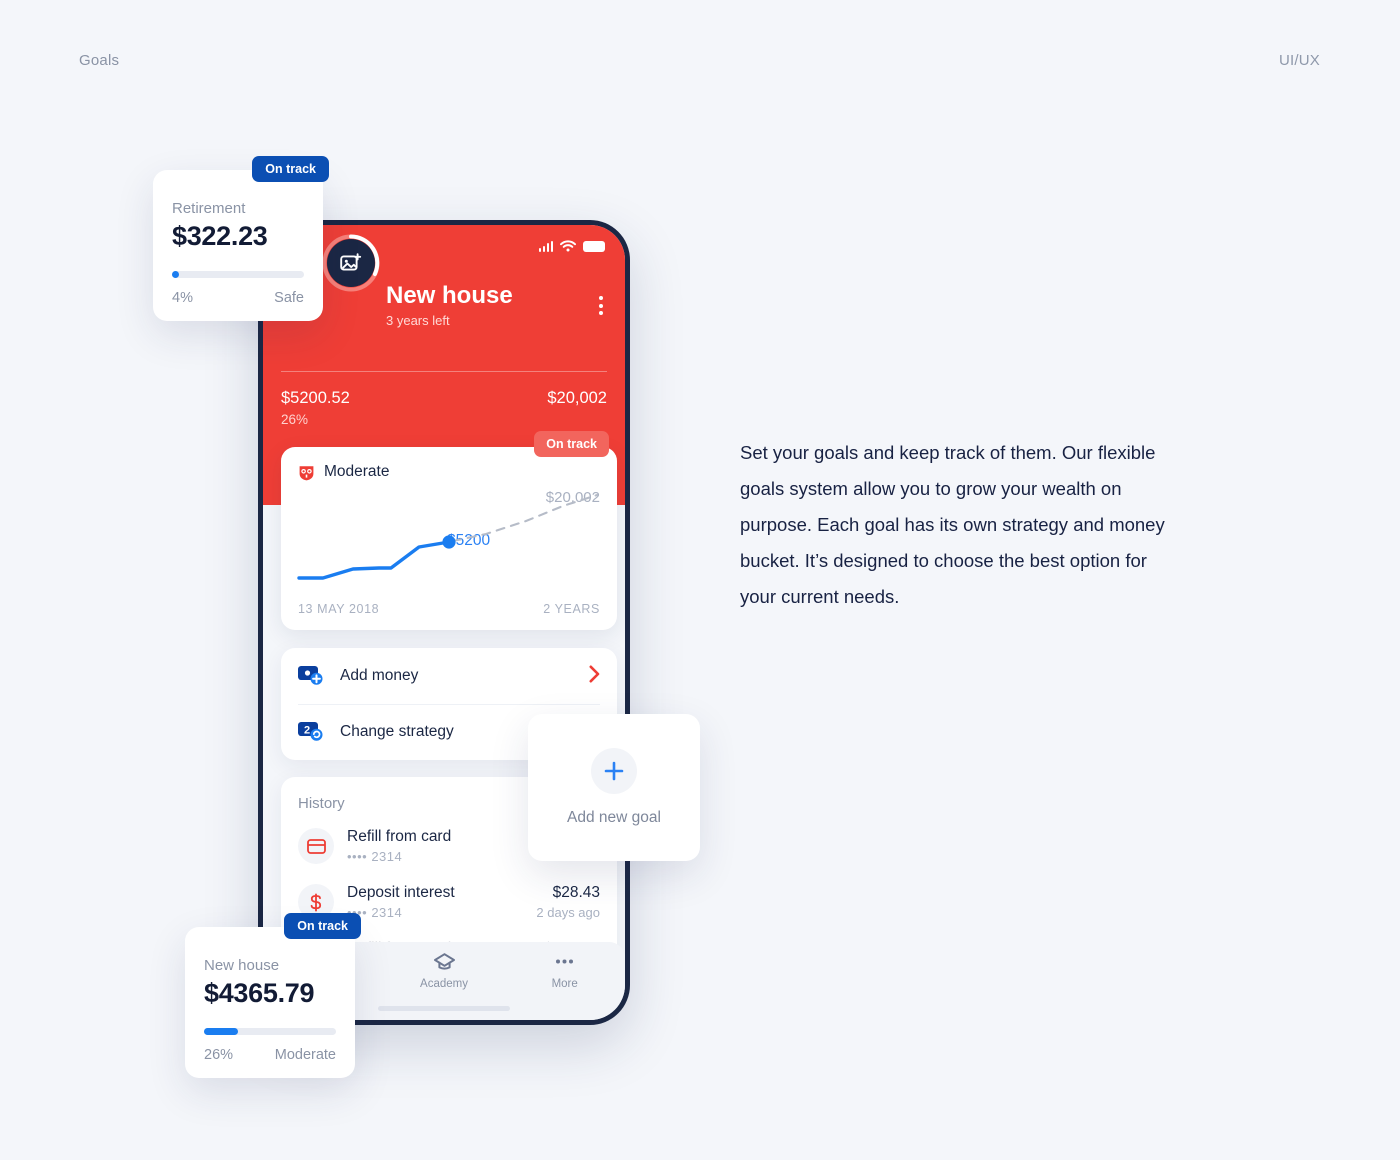  I want to click on signal-bars-icon, so click(545, 246).